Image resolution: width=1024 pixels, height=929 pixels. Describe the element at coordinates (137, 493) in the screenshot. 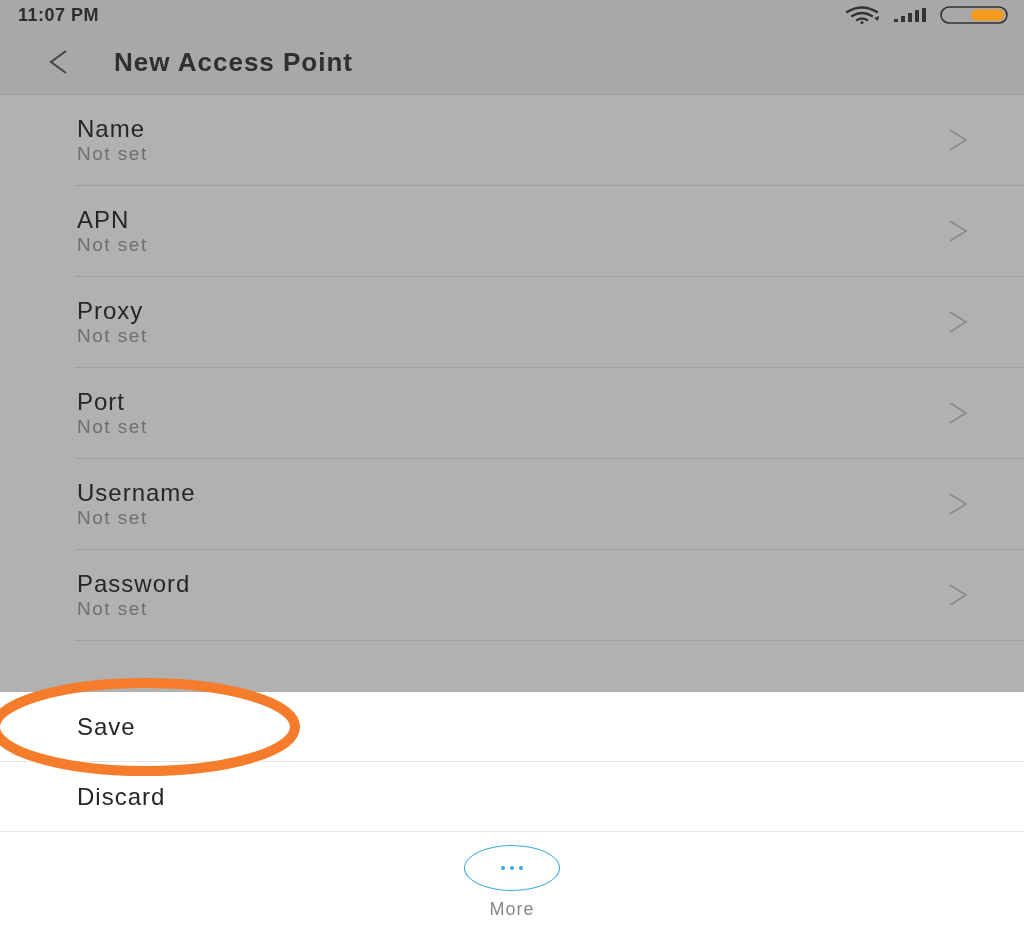

I see `field-label: Username` at that location.